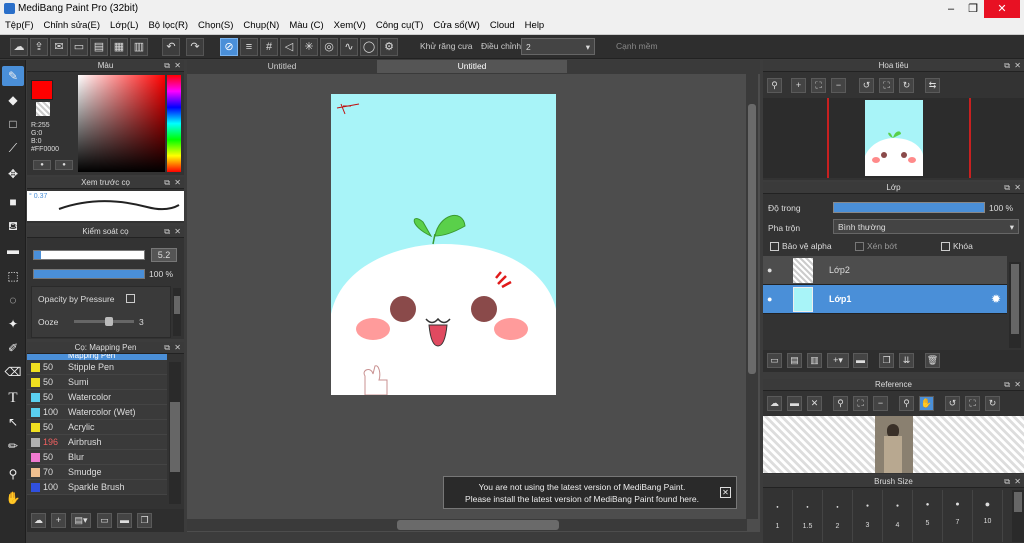 The width and height of the screenshot is (1024, 543). Describe the element at coordinates (389, 47) in the screenshot. I see `snap-settings-icon: ⚙` at that location.